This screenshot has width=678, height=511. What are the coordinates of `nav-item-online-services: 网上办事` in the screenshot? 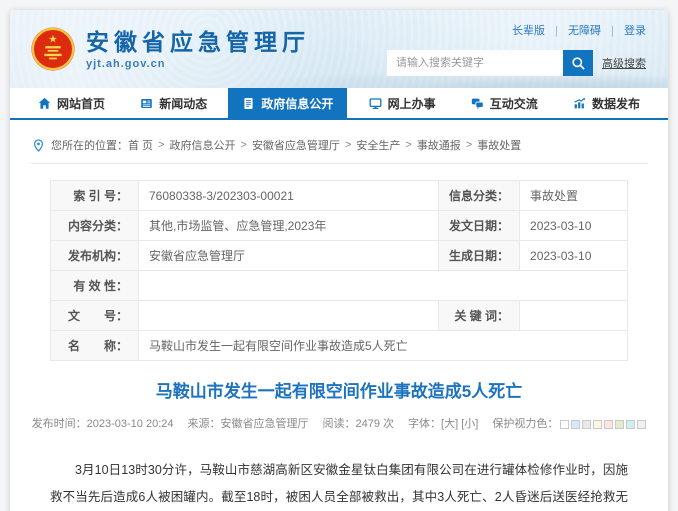 It's located at (402, 103).